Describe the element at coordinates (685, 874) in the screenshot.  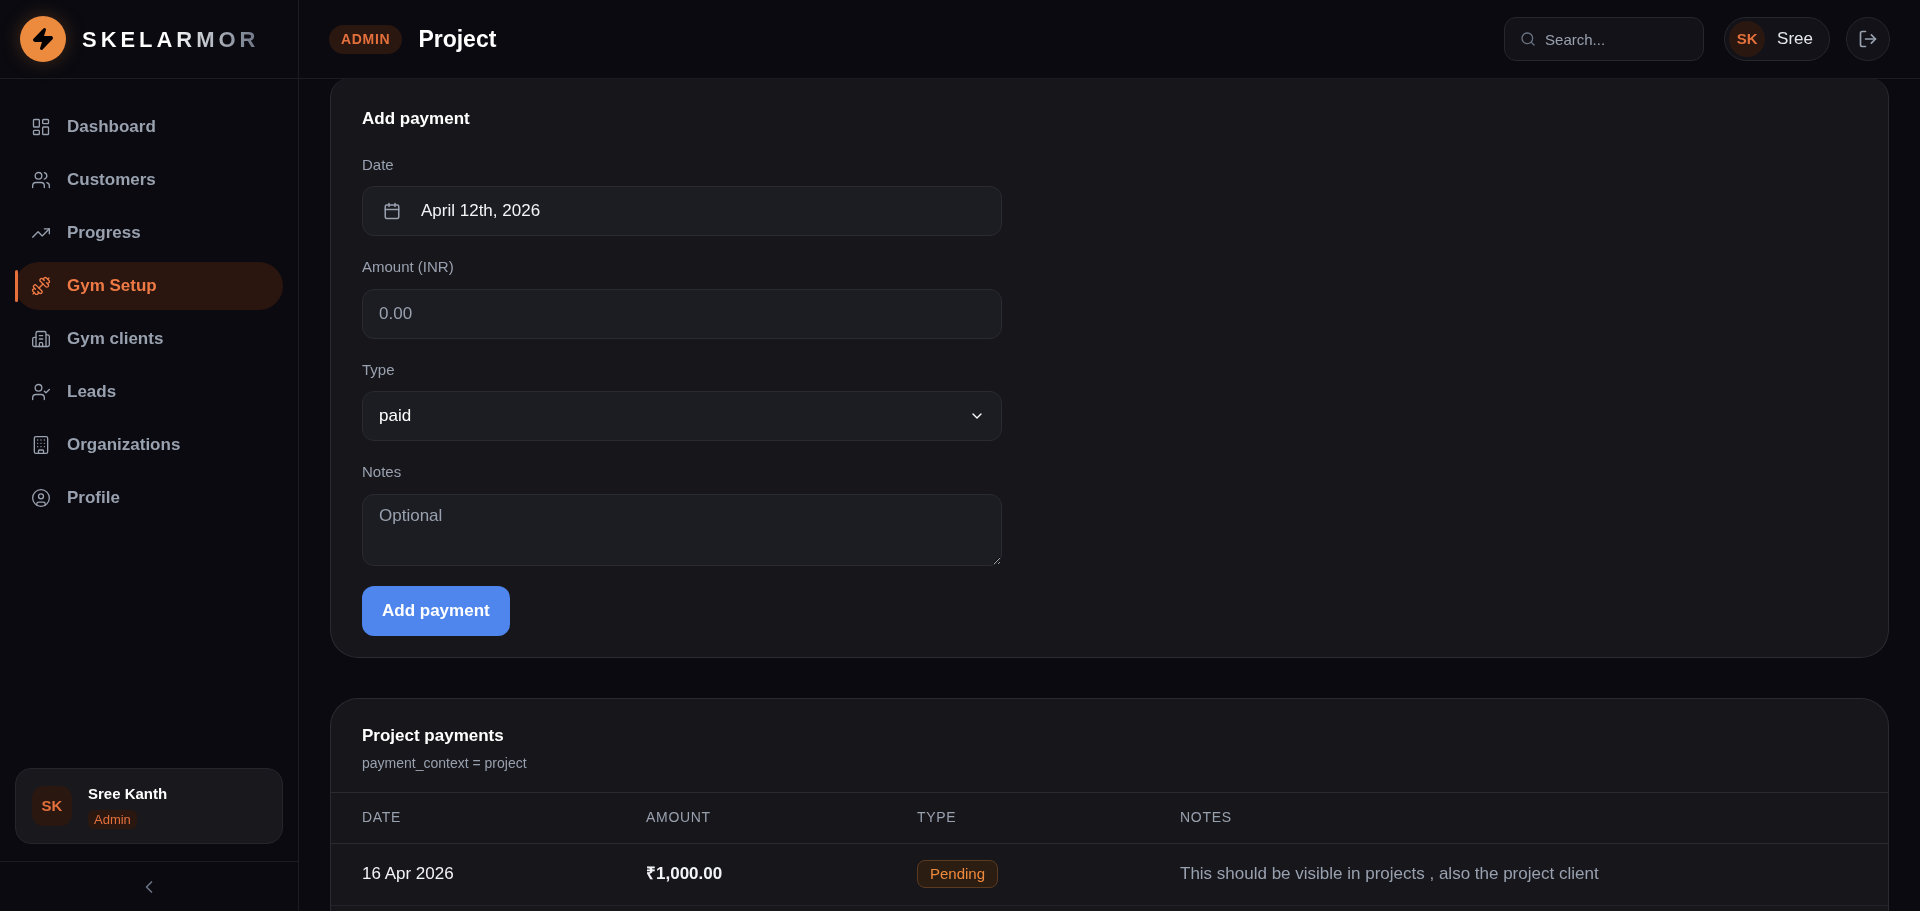
I see `table-cell-text: ₹1,000.00` at that location.